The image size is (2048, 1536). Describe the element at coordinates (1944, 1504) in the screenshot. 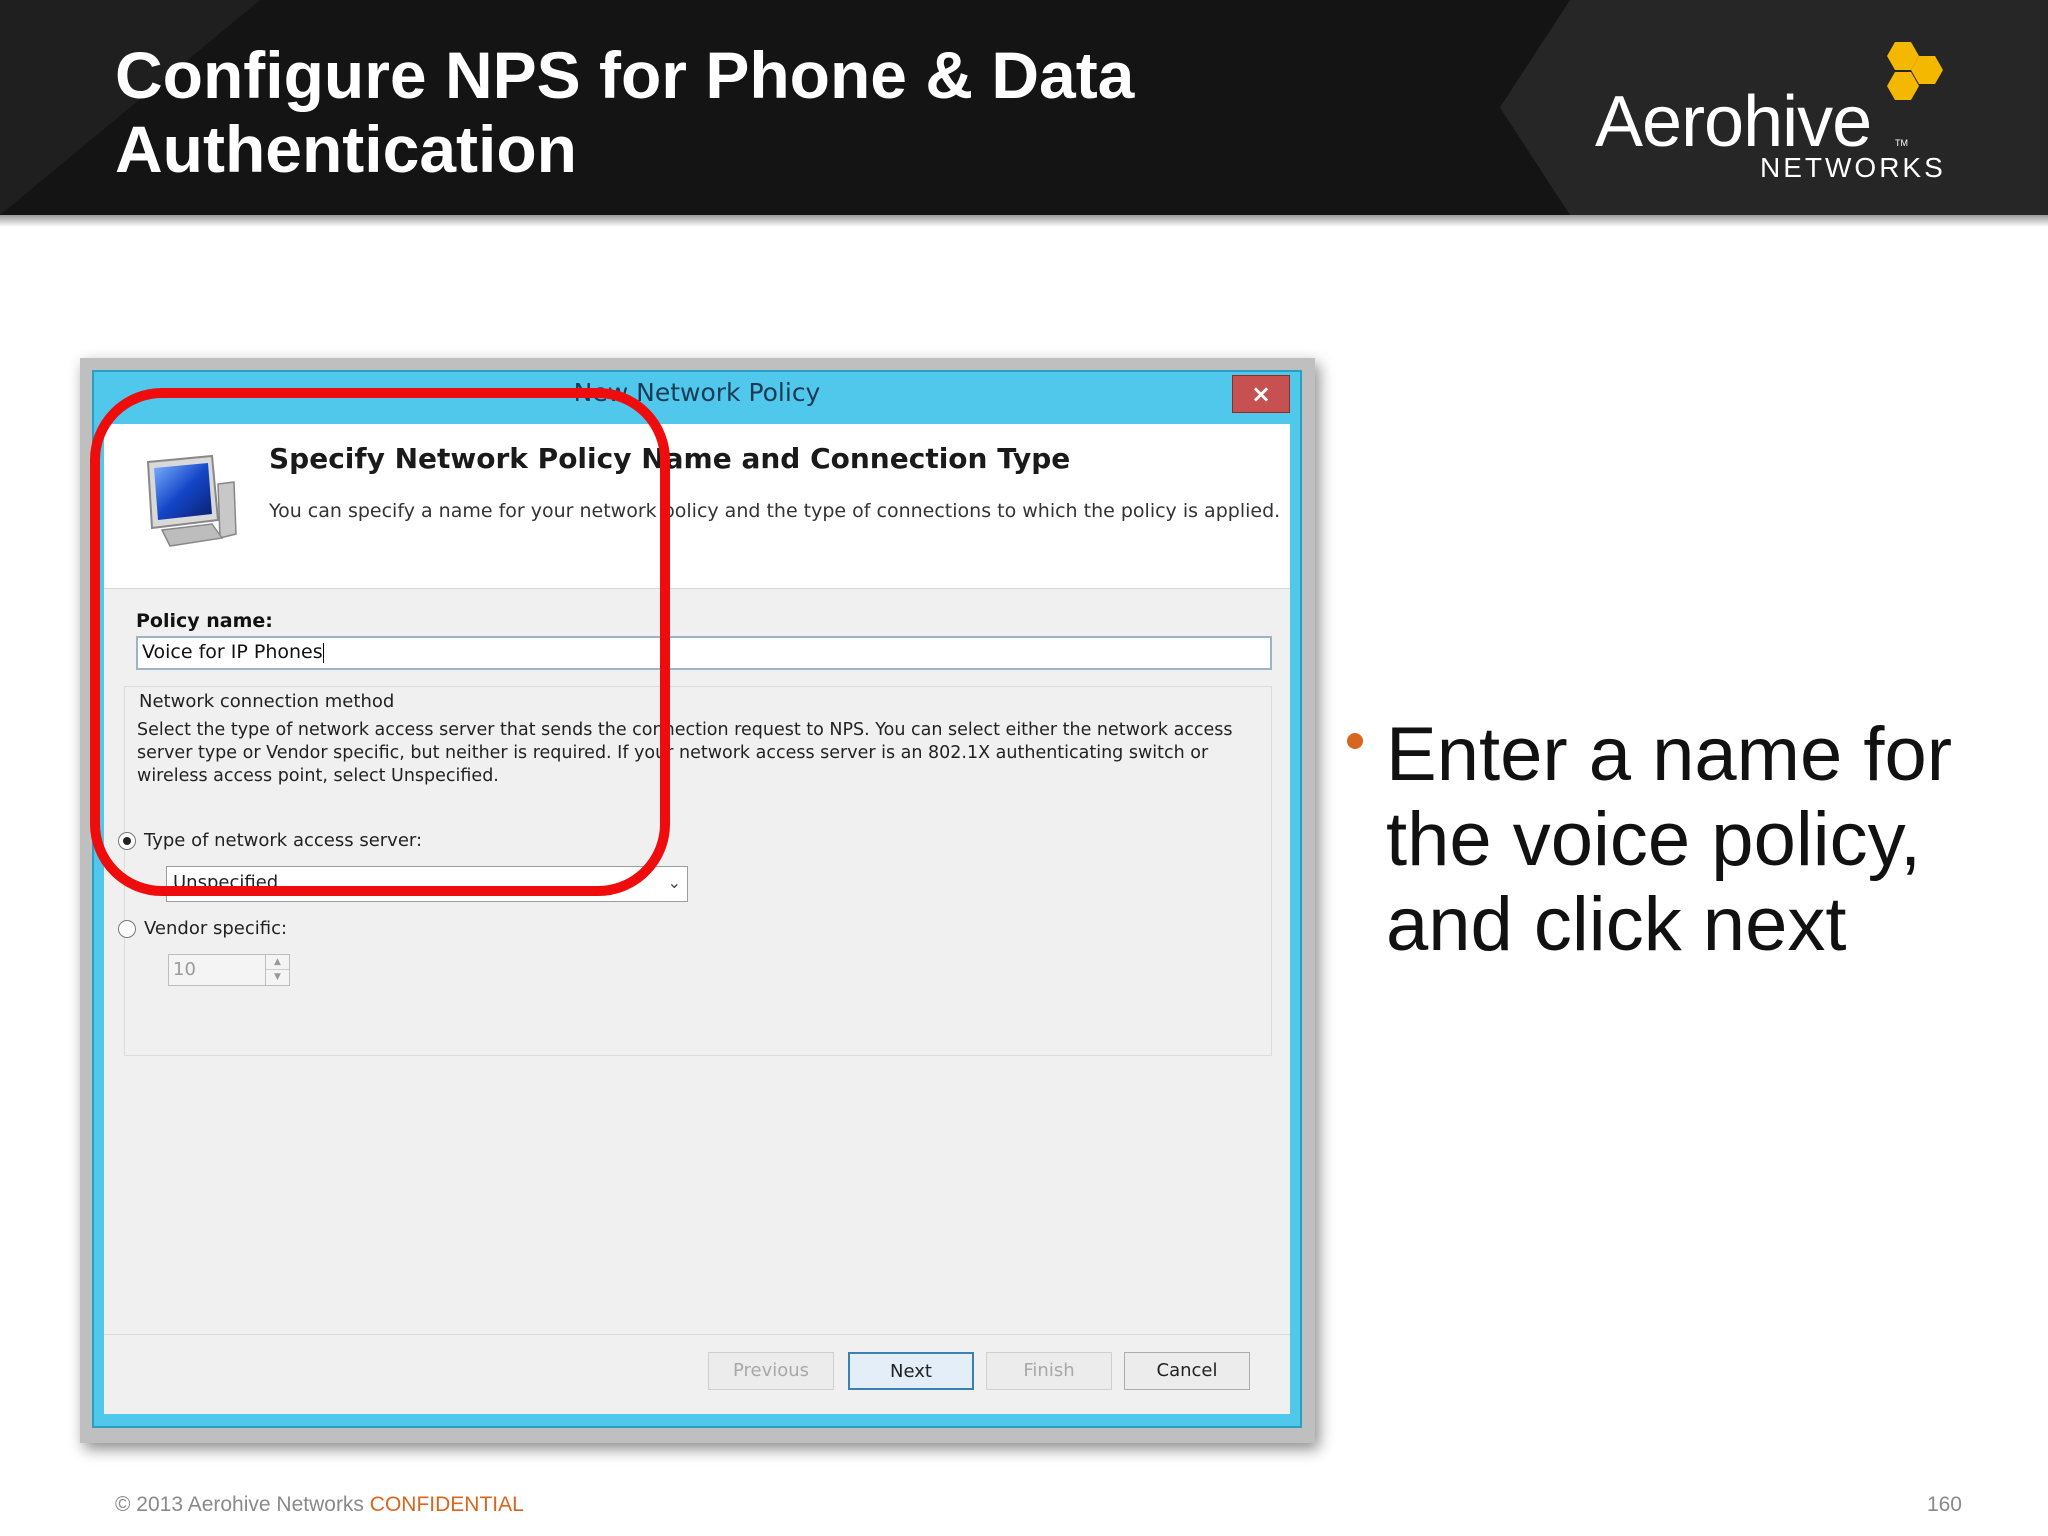

I see `page-number: 160` at that location.